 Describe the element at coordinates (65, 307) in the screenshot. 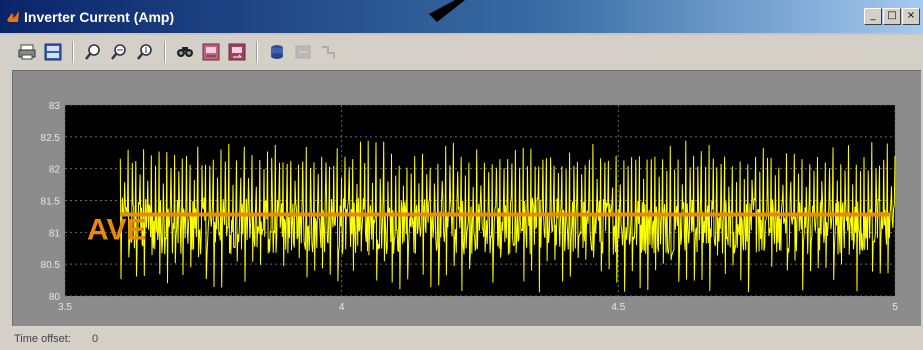

I see `x-tick-label: 3.5` at that location.